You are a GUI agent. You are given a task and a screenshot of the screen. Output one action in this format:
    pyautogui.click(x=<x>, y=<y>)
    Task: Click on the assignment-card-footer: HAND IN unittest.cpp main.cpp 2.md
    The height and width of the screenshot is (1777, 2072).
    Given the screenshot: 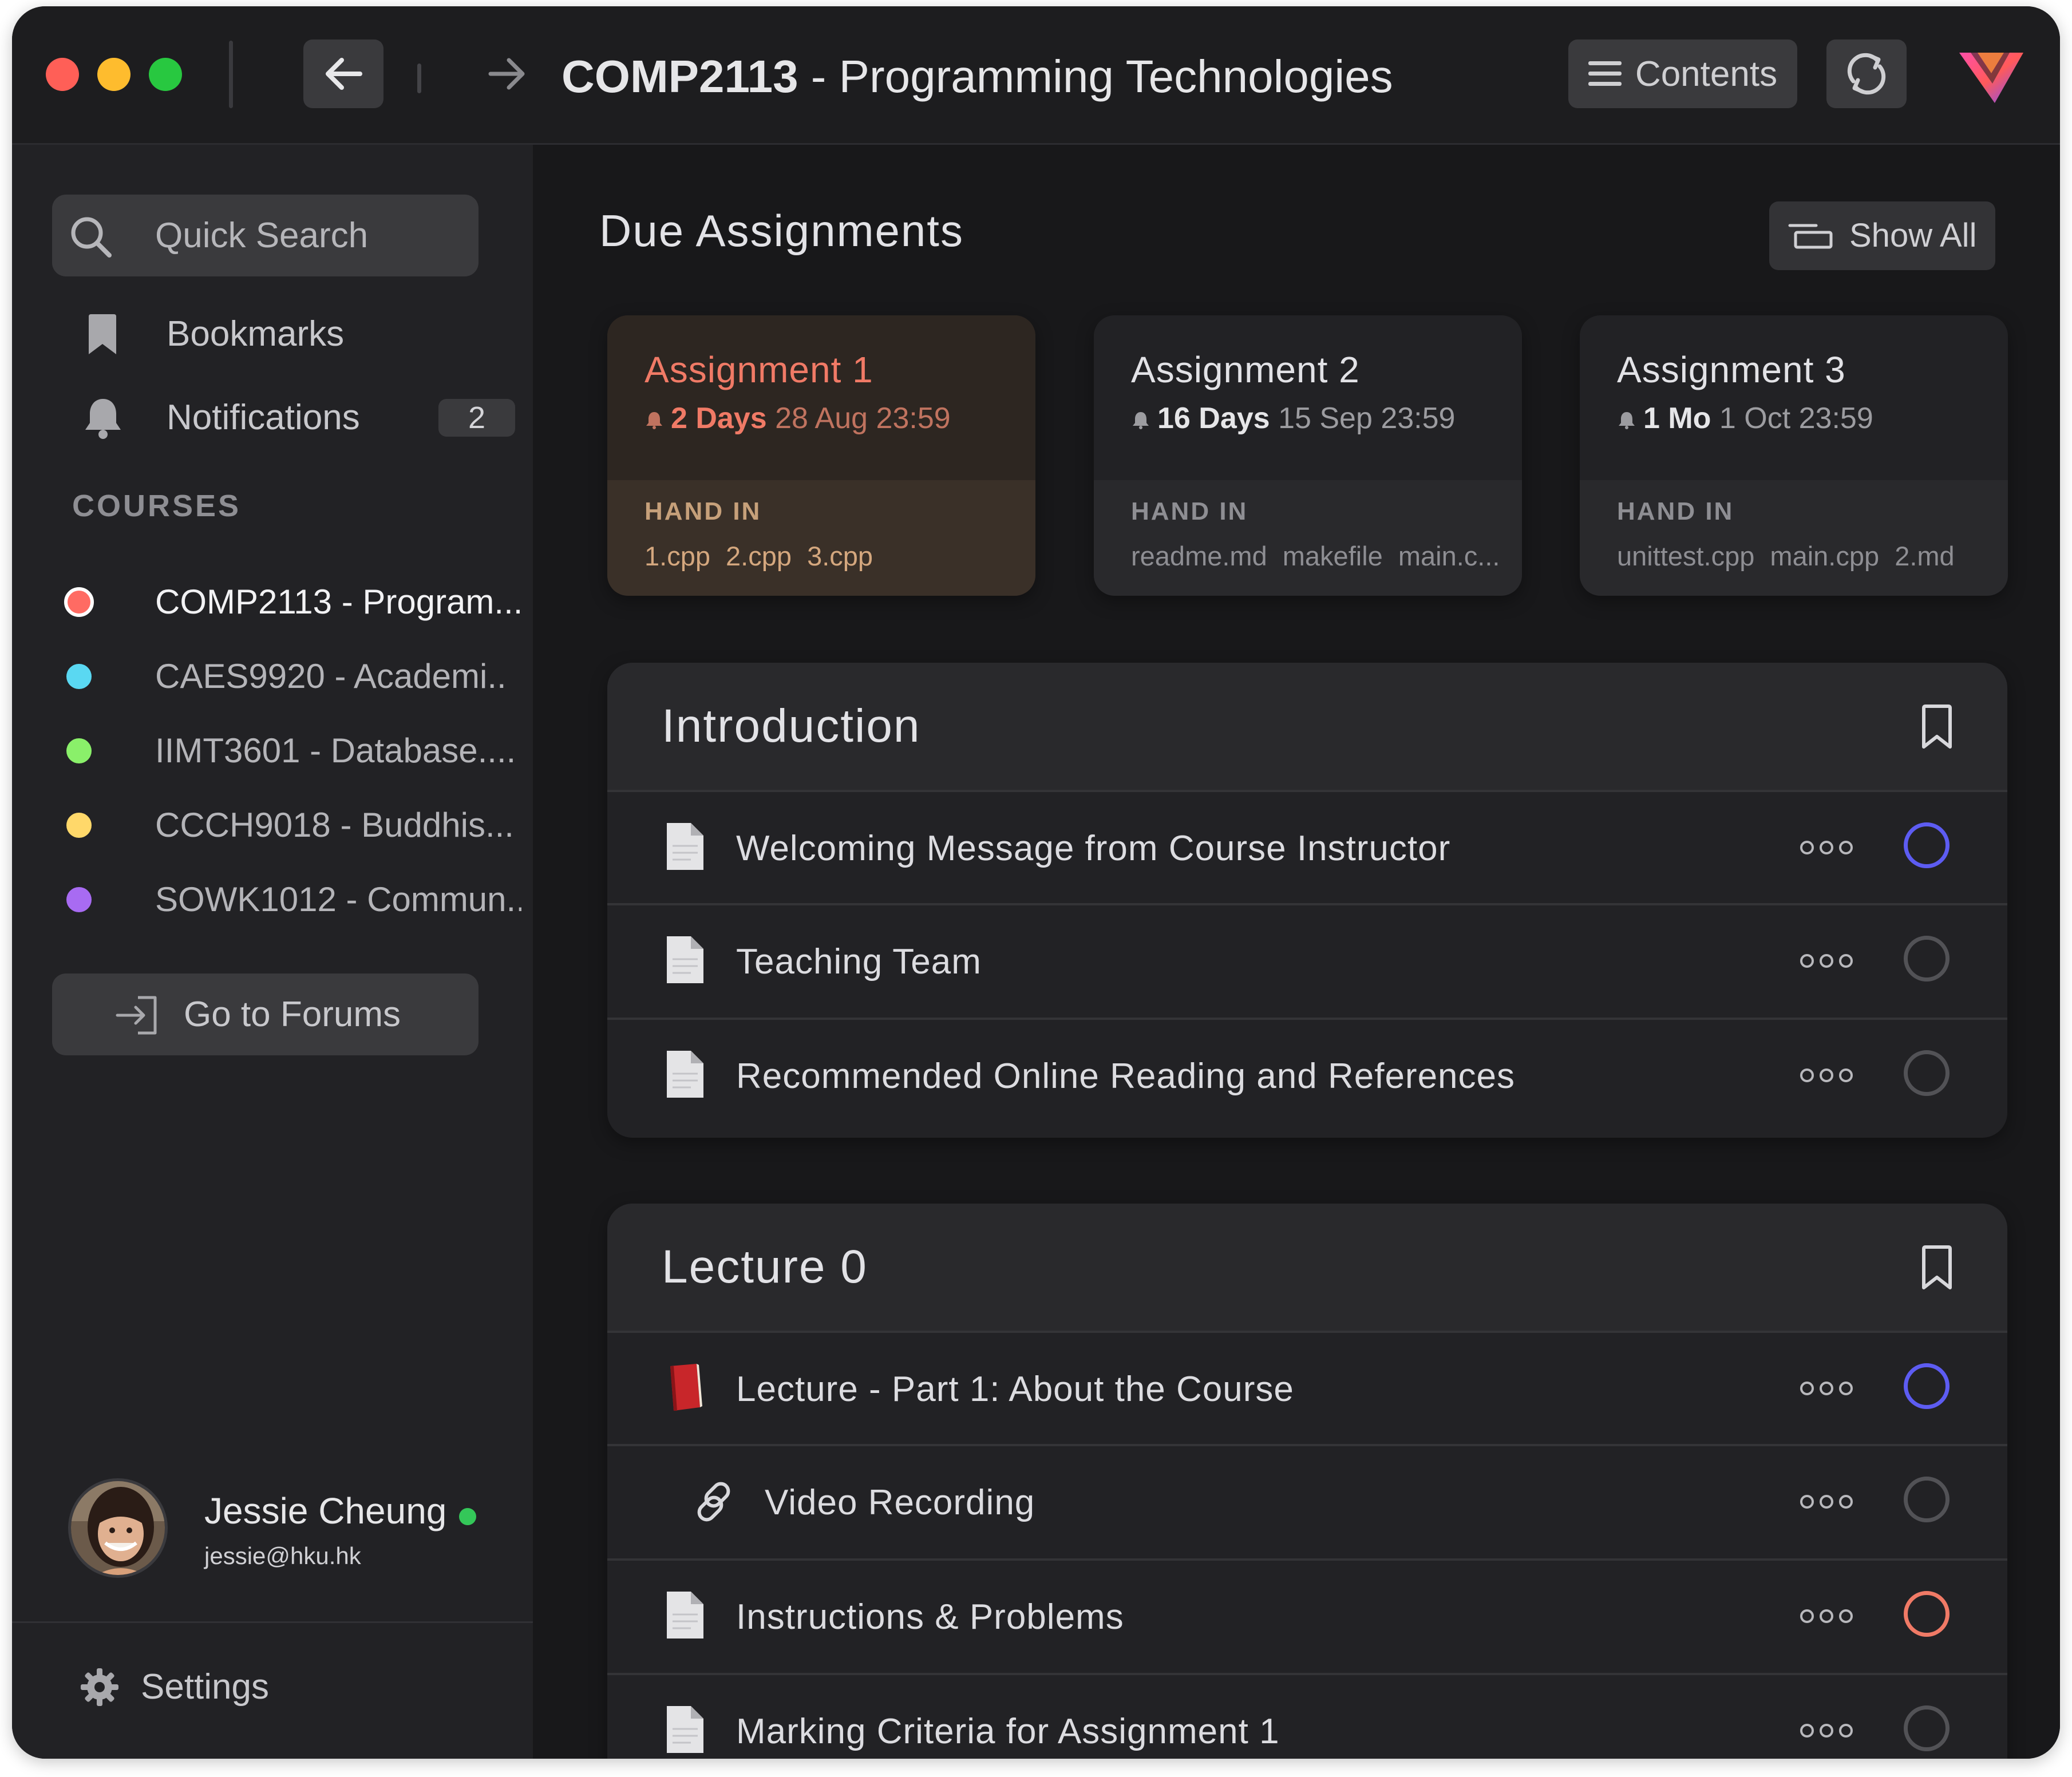 What is the action you would take?
    pyautogui.click(x=1794, y=538)
    